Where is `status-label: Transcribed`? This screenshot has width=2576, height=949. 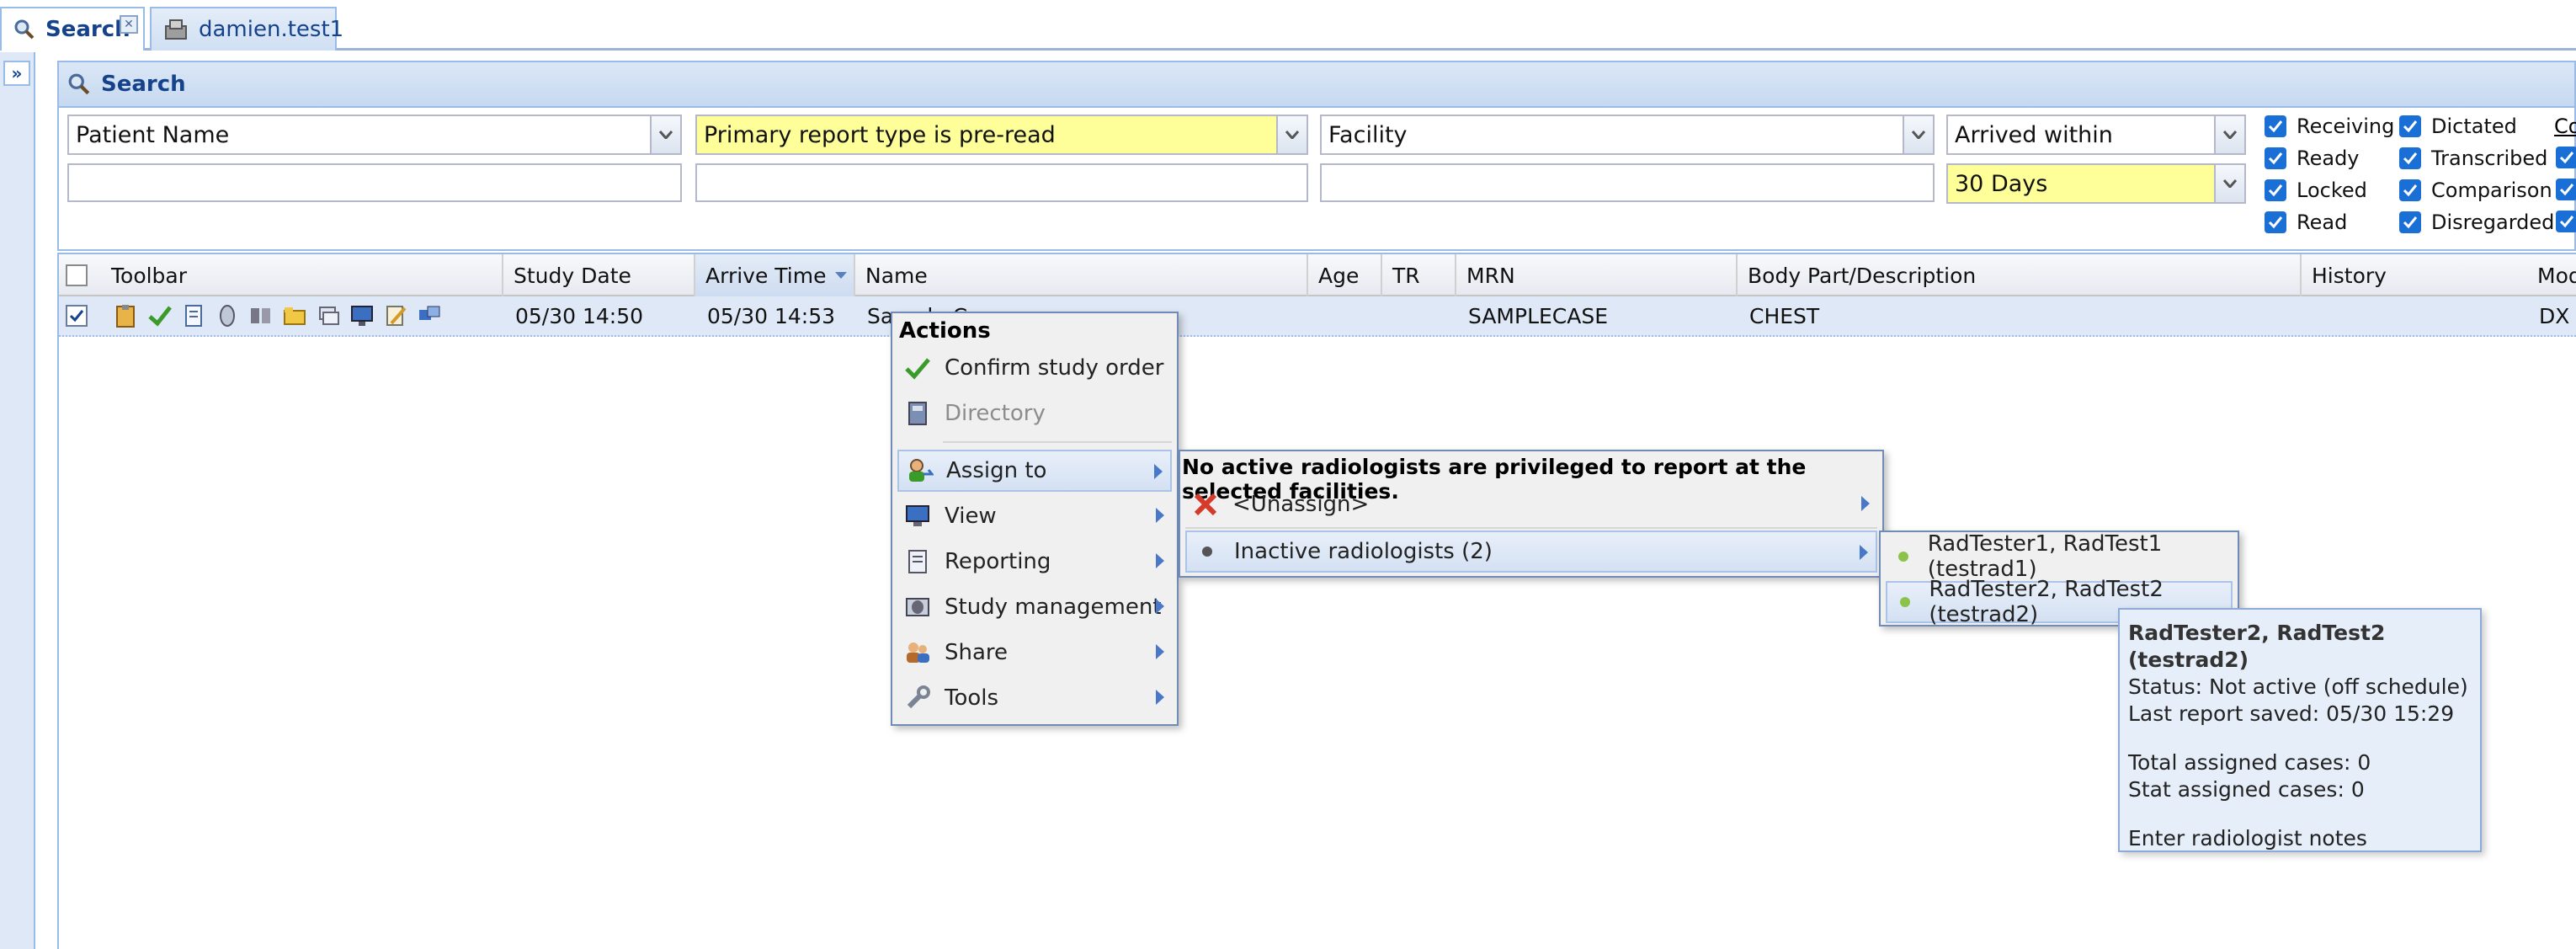 status-label: Transcribed is located at coordinates (2490, 158).